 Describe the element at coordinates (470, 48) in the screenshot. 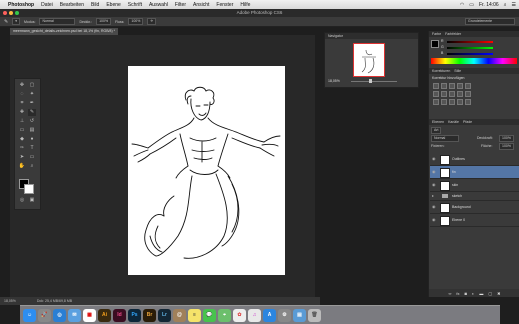

I see `channel-g-slider` at that location.